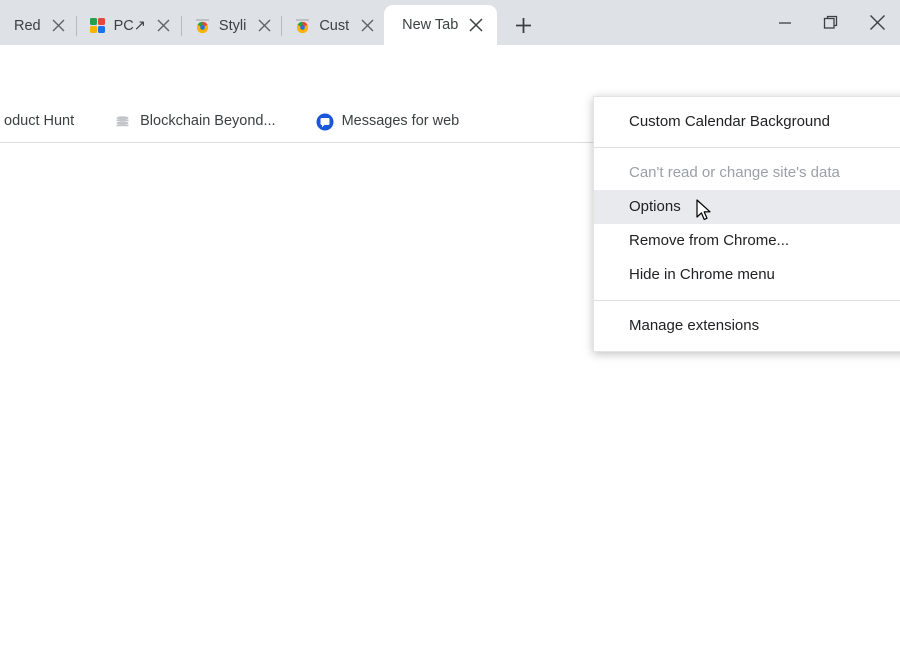 The height and width of the screenshot is (651, 900). I want to click on blockchain-icon, so click(122, 121).